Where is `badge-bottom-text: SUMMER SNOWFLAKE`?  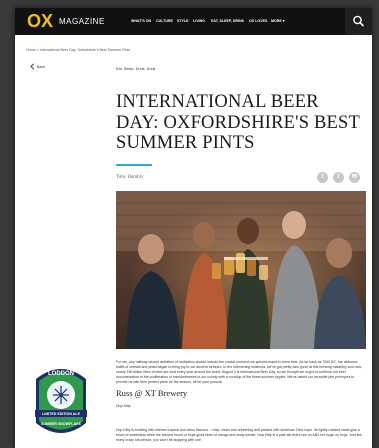 badge-bottom-text: SUMMER SNOWFLAKE is located at coordinates (61, 424).